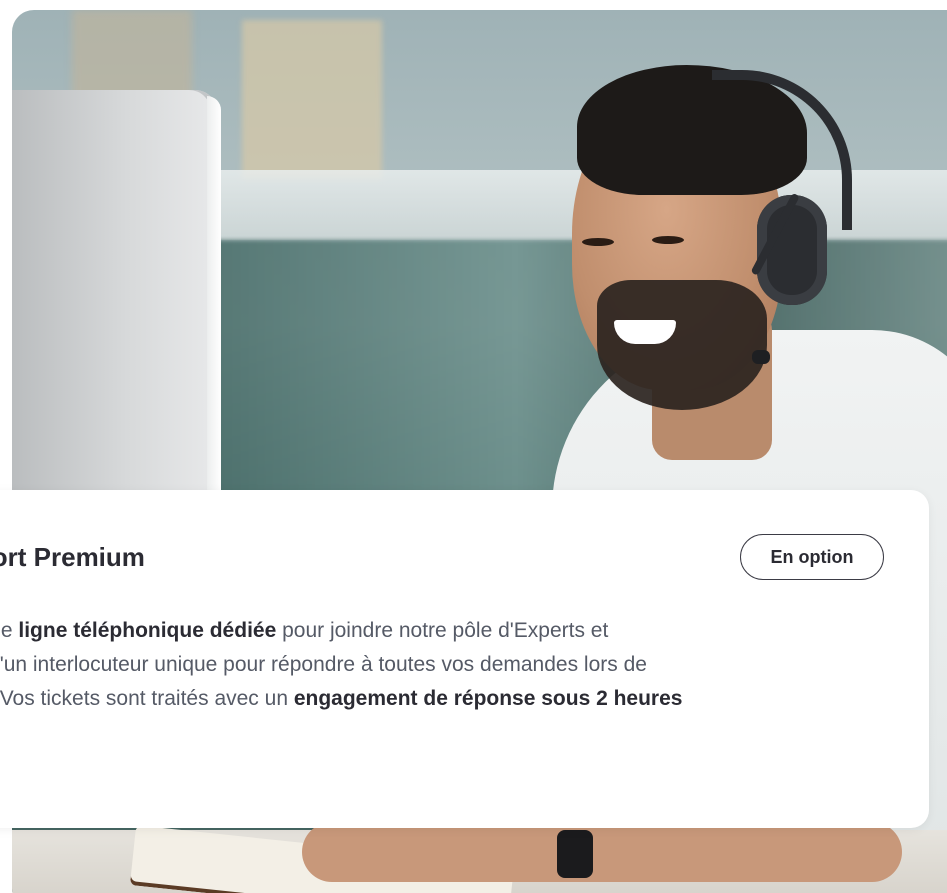 This screenshot has height=893, width=947. What do you see at coordinates (144, 698) in the screenshot?
I see `description-text: pel. Vos tickets sont traités avec un` at bounding box center [144, 698].